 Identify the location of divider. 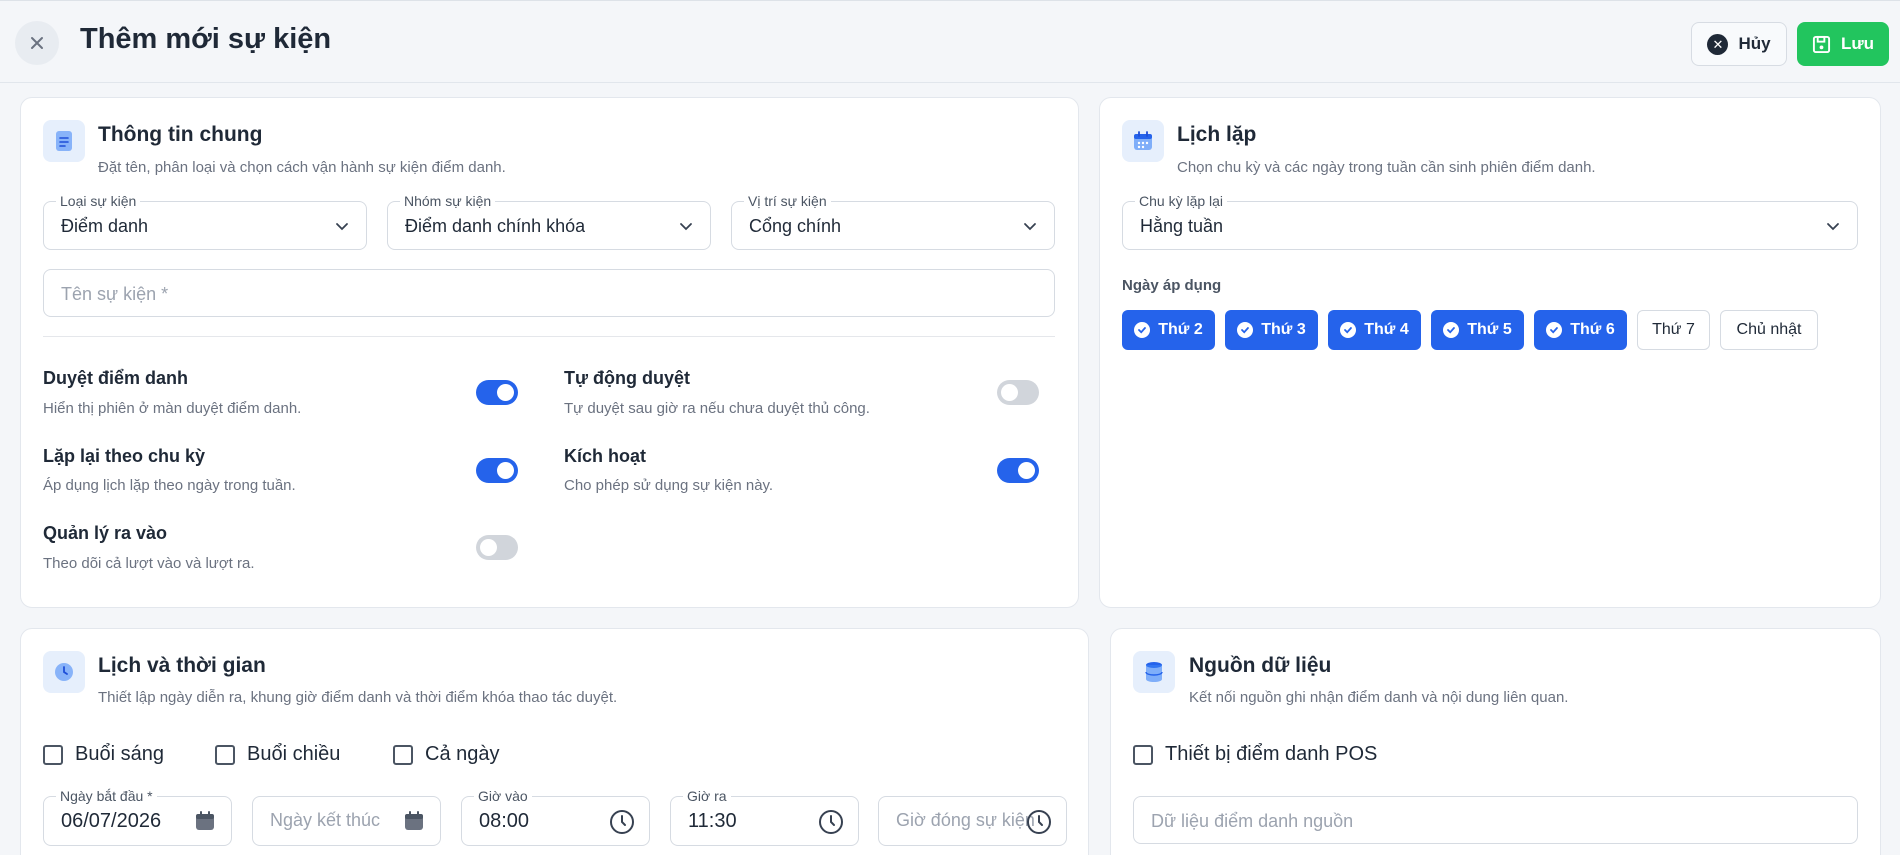
(549, 336).